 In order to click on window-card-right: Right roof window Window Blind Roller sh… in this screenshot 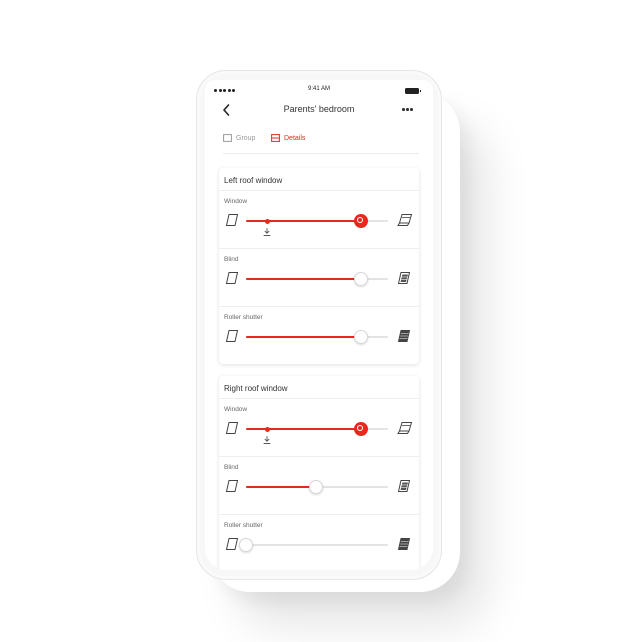, I will do `click(319, 473)`.